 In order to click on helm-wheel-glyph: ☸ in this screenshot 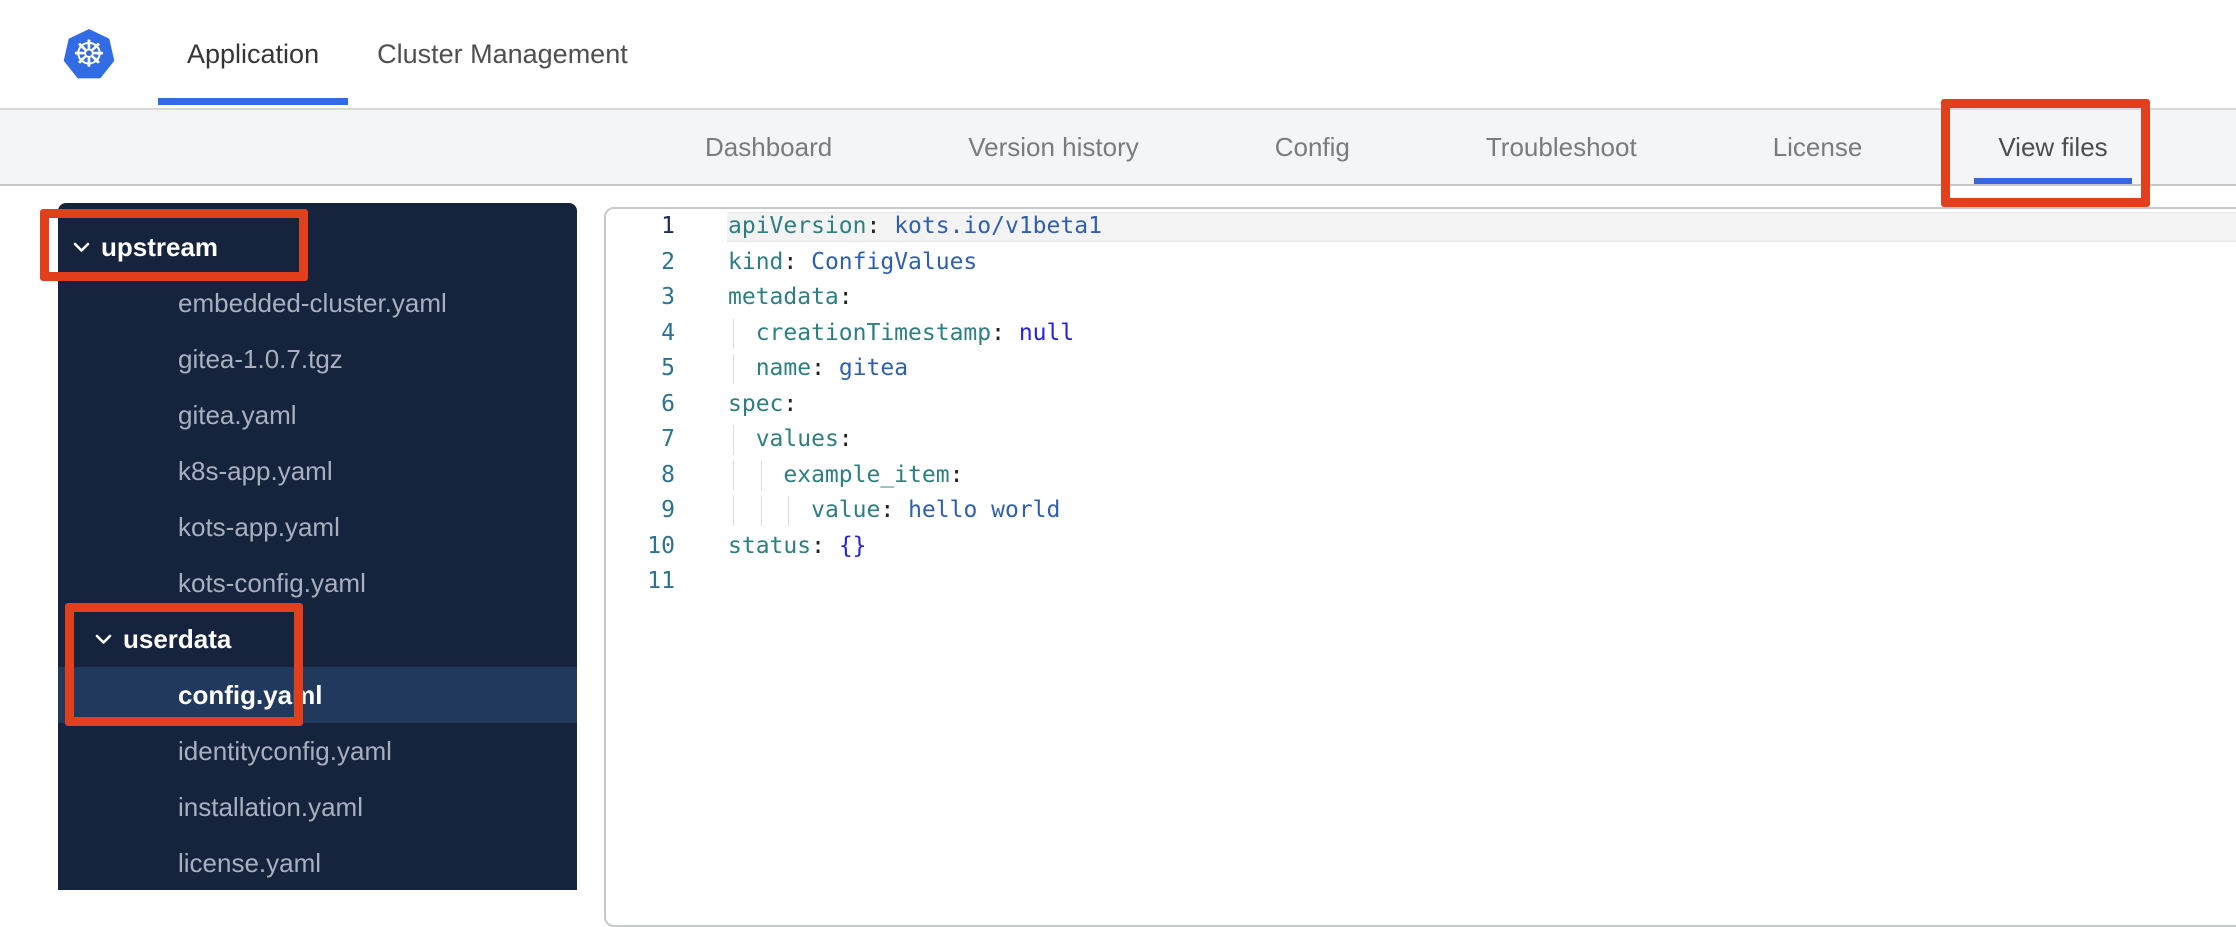, I will do `click(88, 54)`.